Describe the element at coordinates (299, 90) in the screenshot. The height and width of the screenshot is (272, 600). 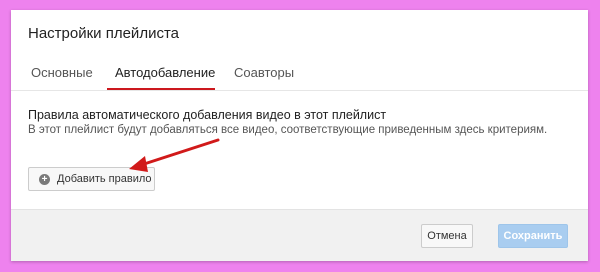
I see `tabs-divider` at that location.